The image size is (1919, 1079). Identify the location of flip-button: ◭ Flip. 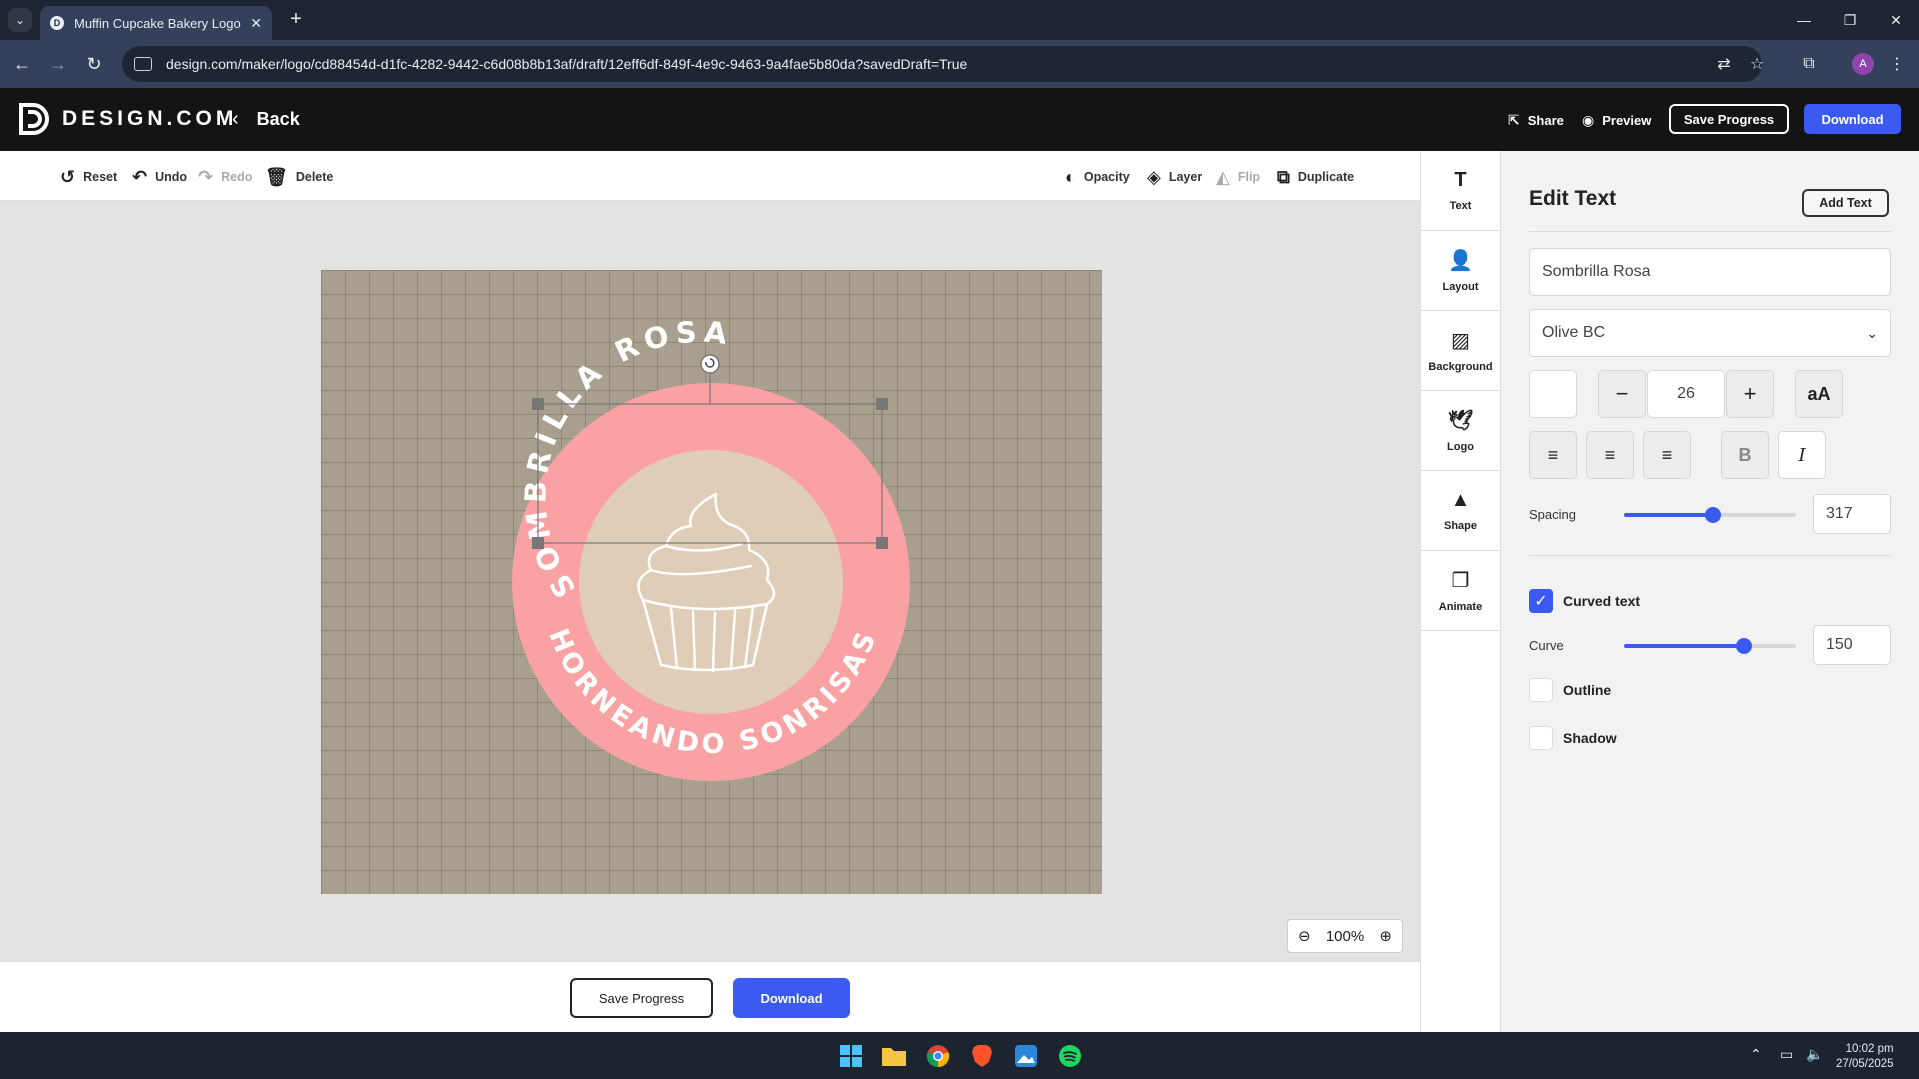
(1238, 177).